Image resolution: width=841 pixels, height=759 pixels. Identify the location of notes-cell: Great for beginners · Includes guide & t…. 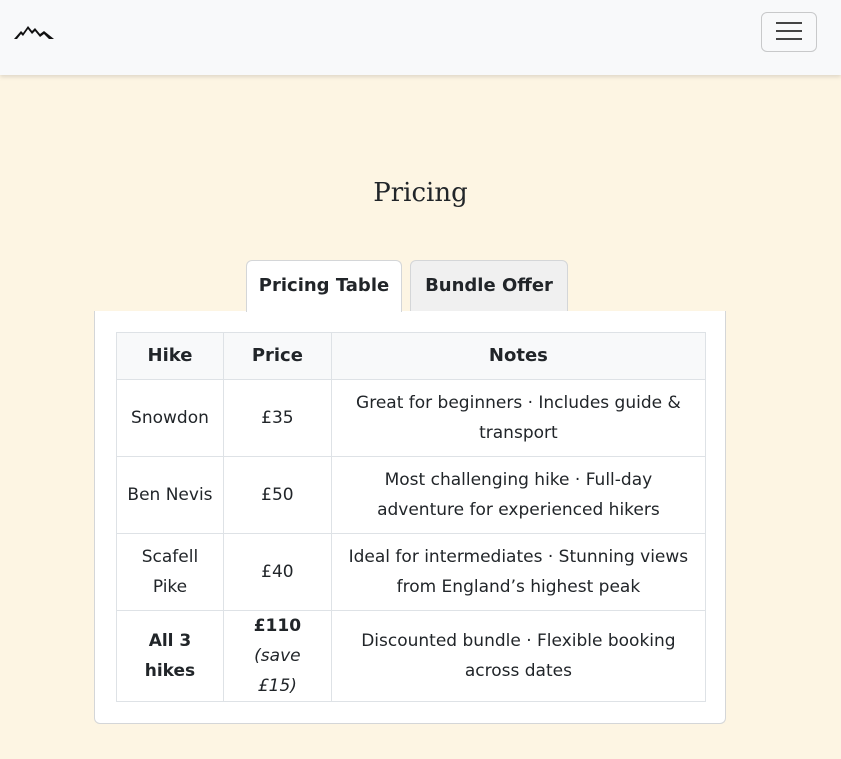
(518, 418).